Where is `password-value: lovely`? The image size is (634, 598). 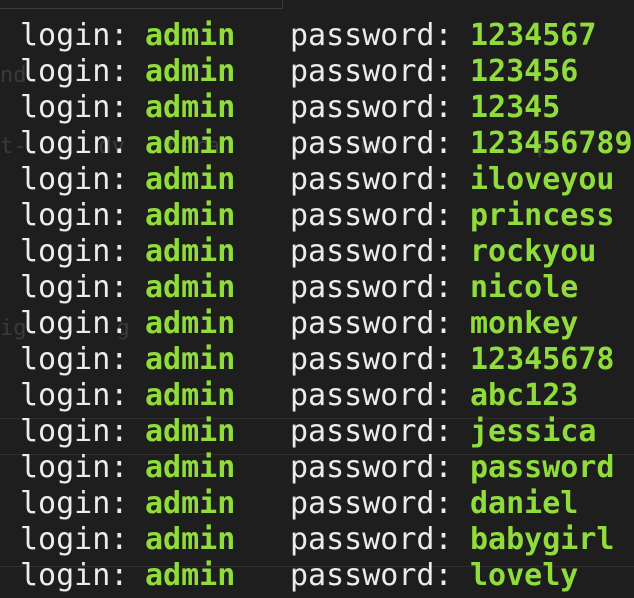
password-value: lovely is located at coordinates (524, 575).